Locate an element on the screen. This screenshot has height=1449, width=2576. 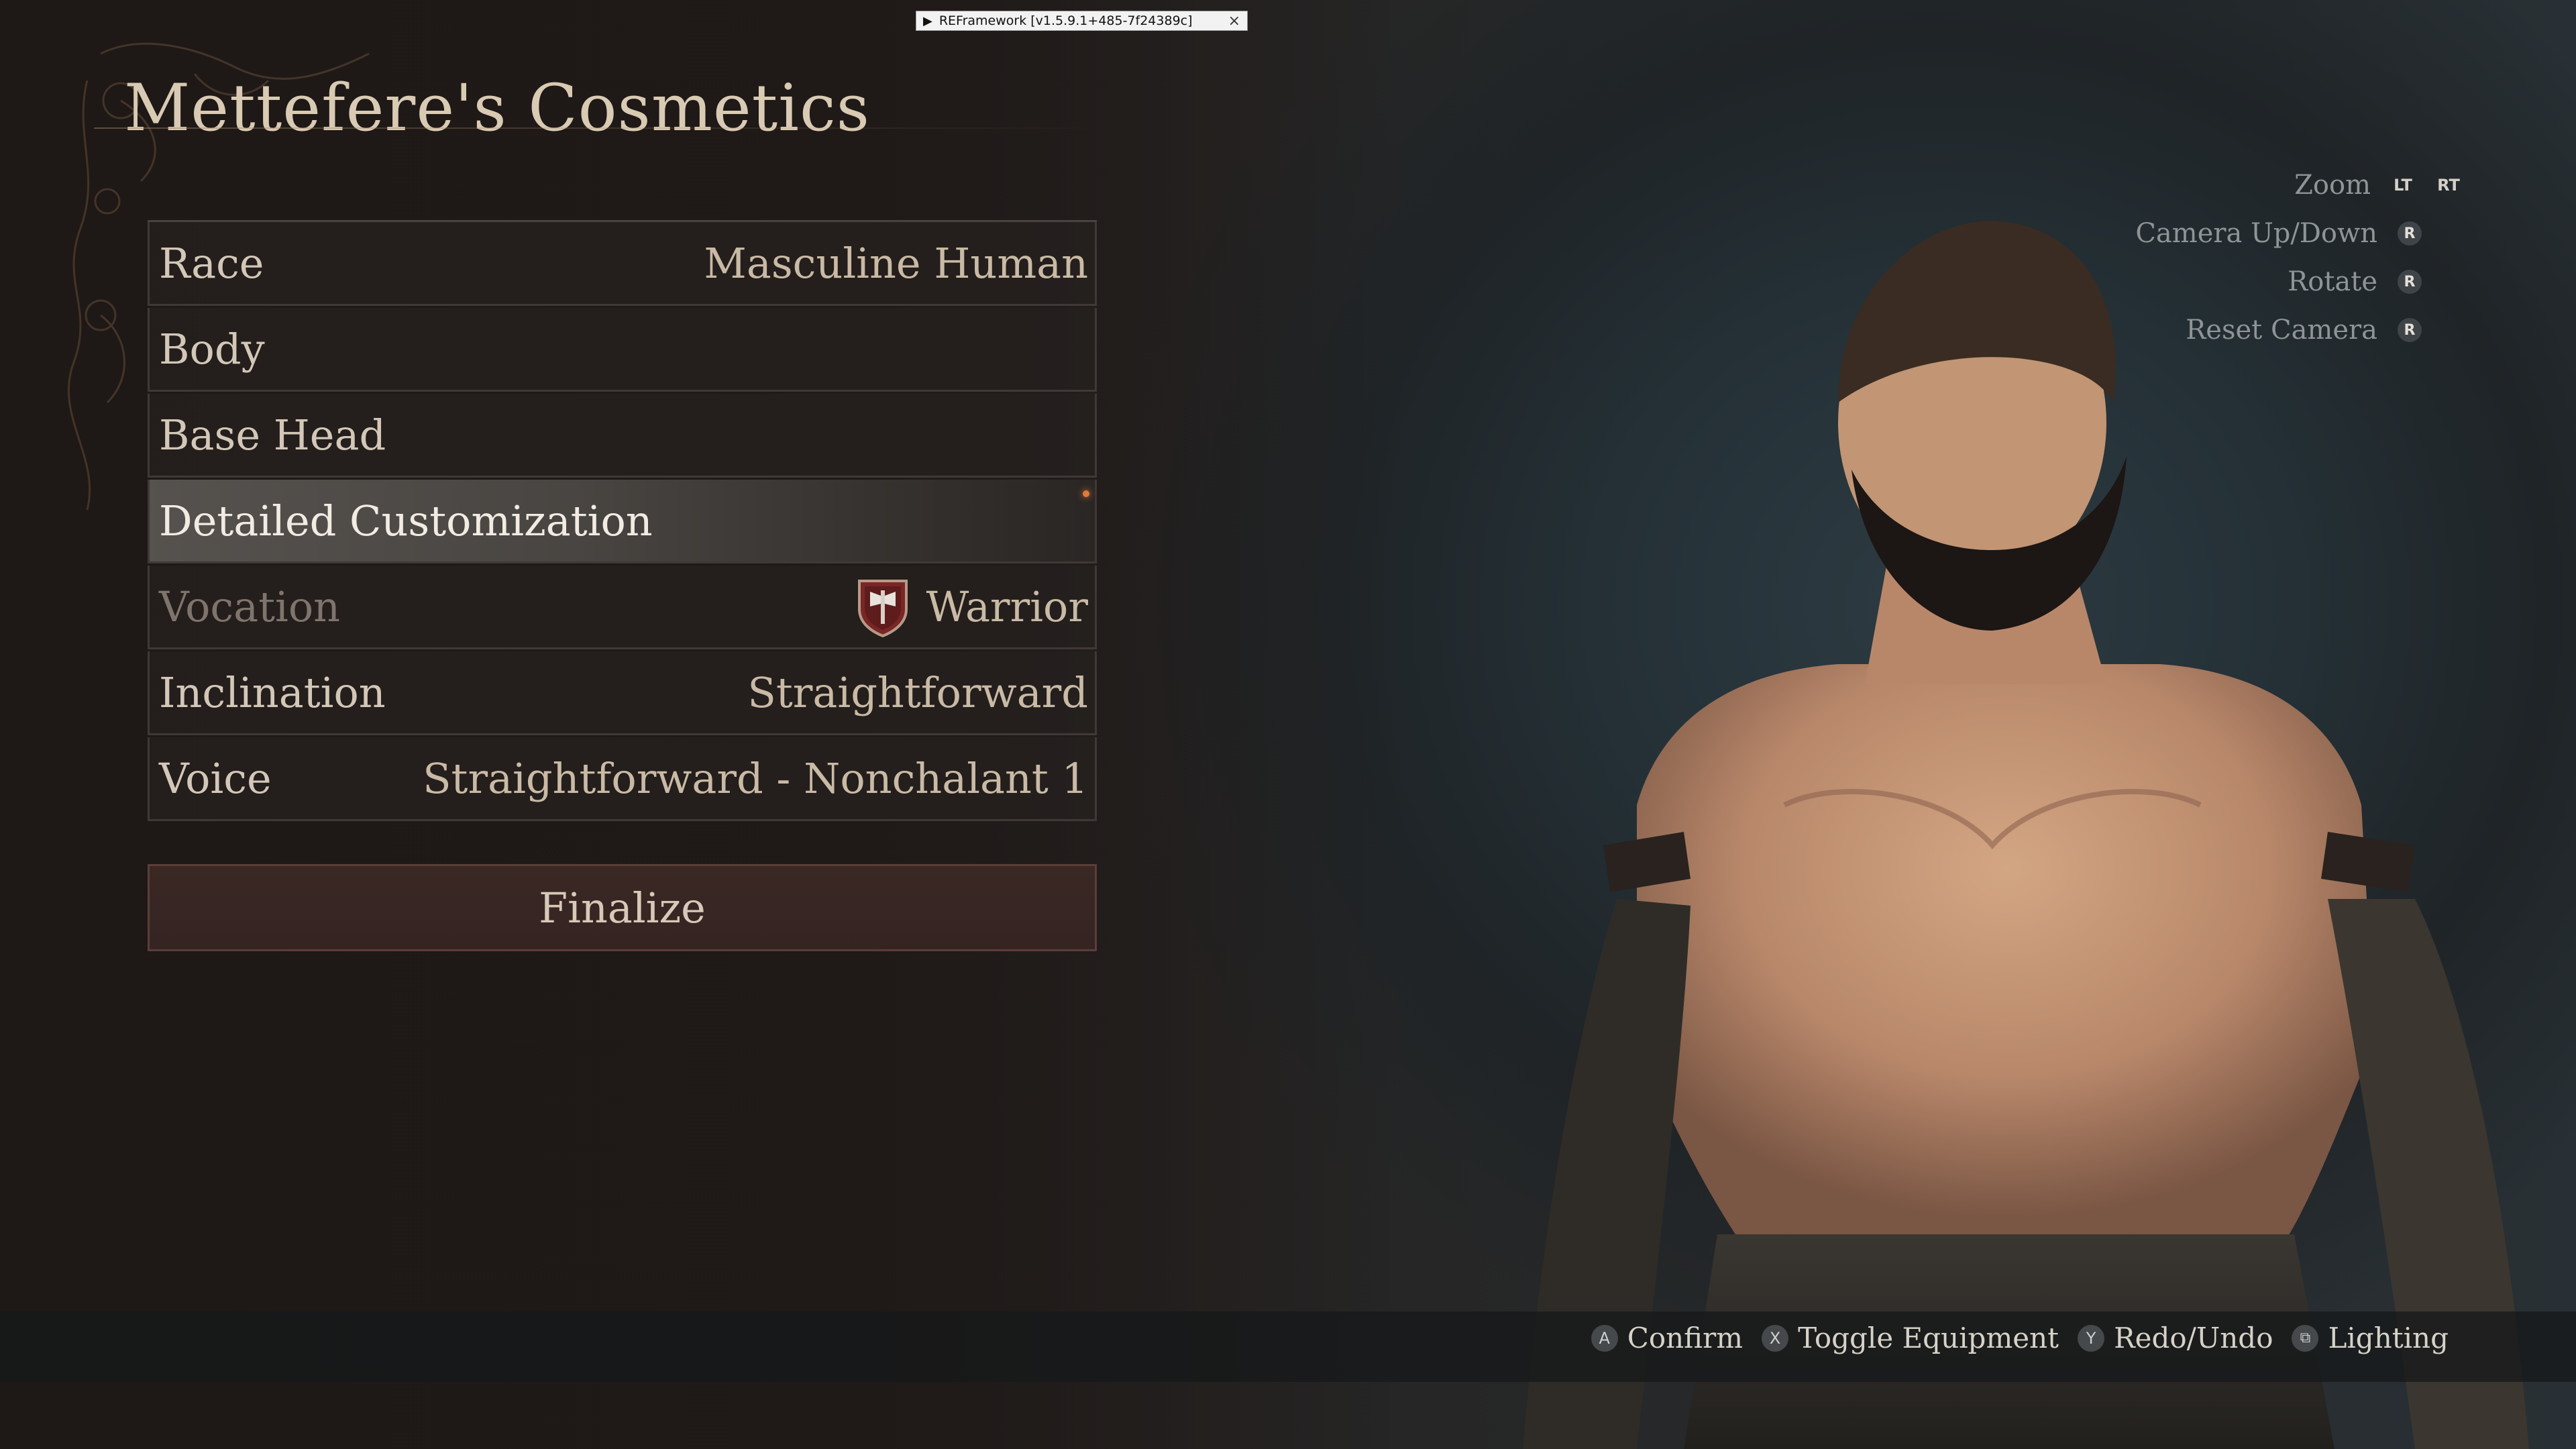
reframework-label: REFramework [v1.5.9.1+485-7f24389c] is located at coordinates (1065, 20).